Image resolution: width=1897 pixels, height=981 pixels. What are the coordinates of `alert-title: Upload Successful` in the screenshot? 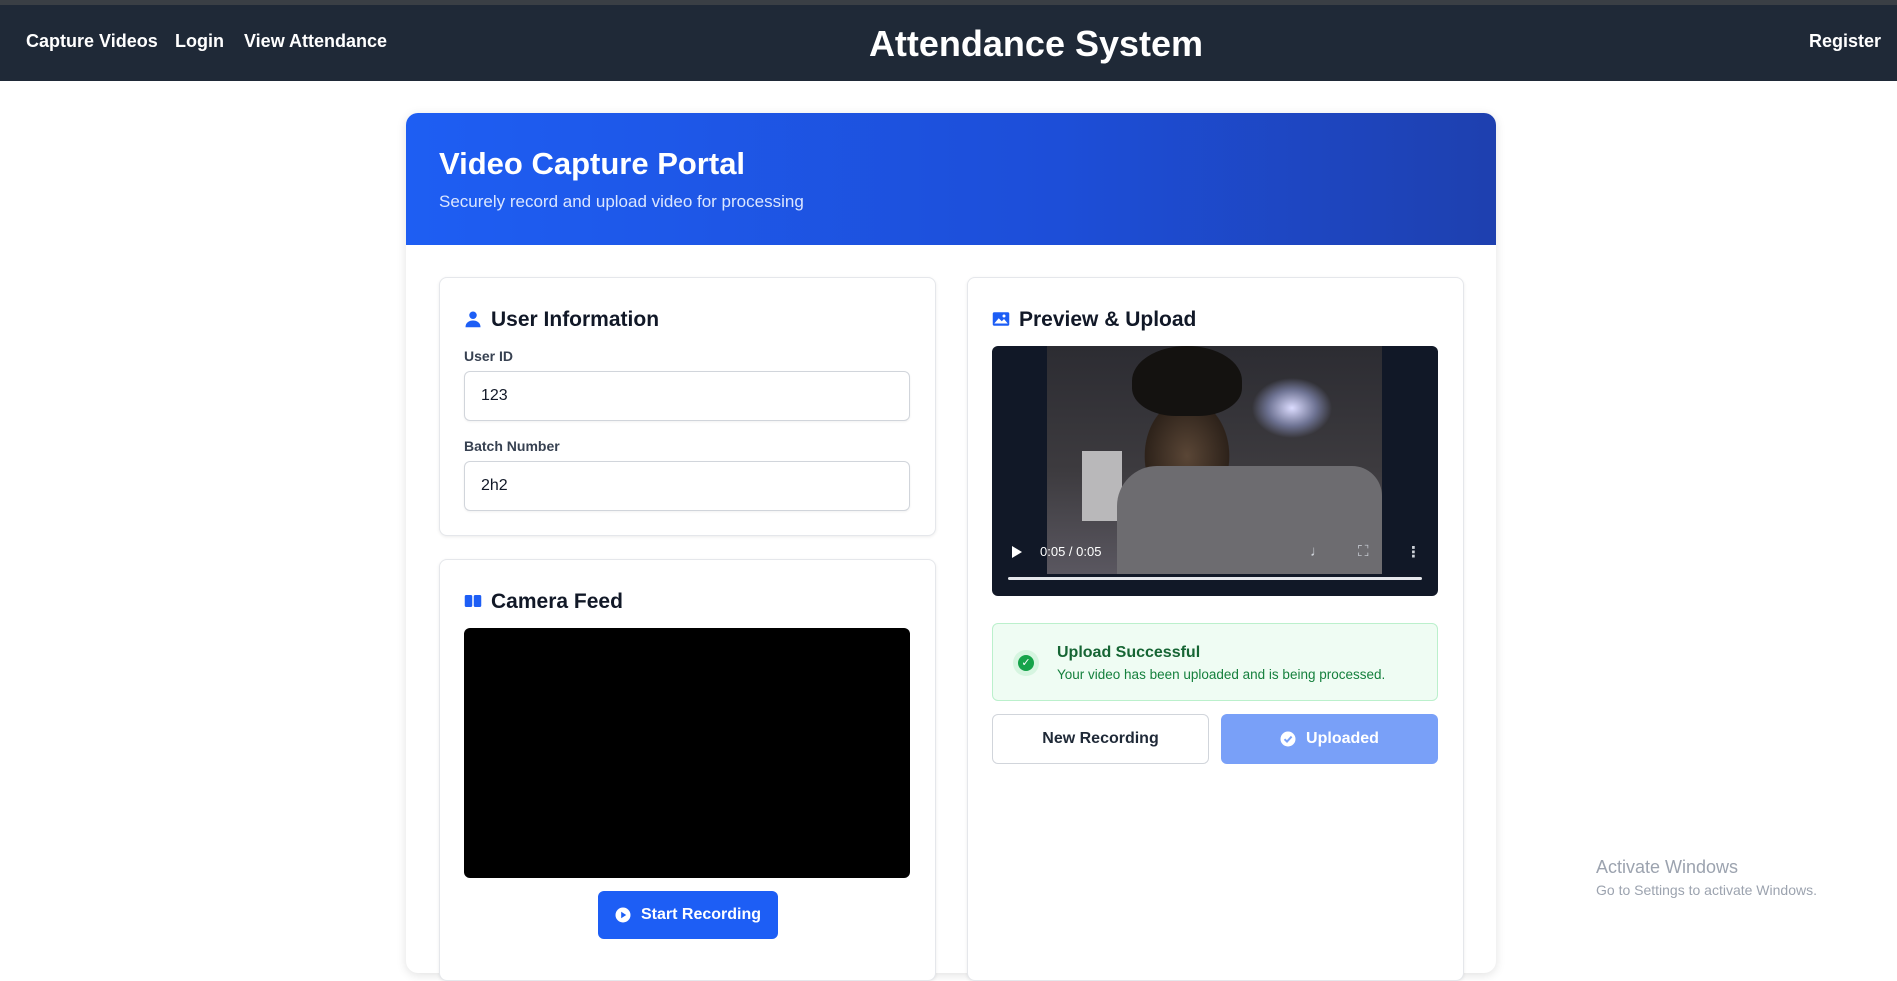 It's located at (1129, 652).